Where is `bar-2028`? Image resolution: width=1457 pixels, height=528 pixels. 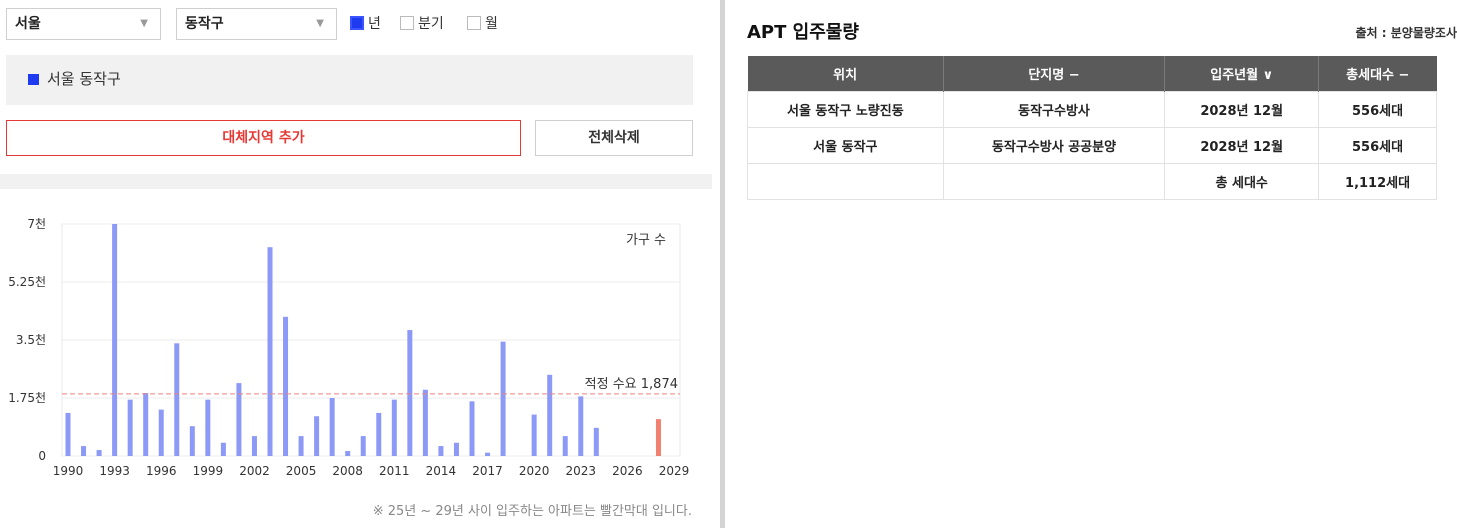 bar-2028 is located at coordinates (658, 437).